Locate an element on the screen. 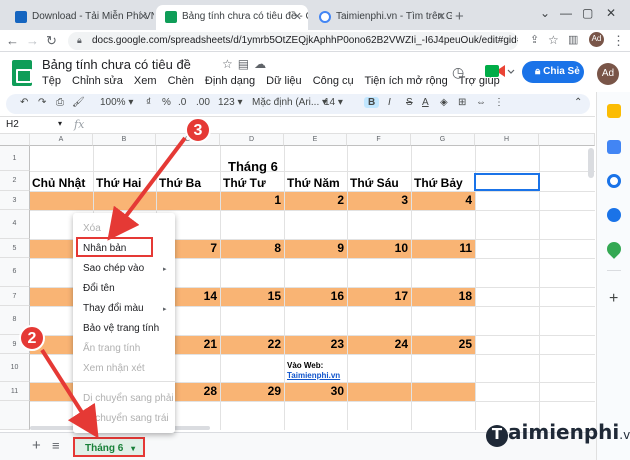 Image resolution: width=630 pixels, height=460 pixels. step-badge-3: 3 is located at coordinates (198, 130).